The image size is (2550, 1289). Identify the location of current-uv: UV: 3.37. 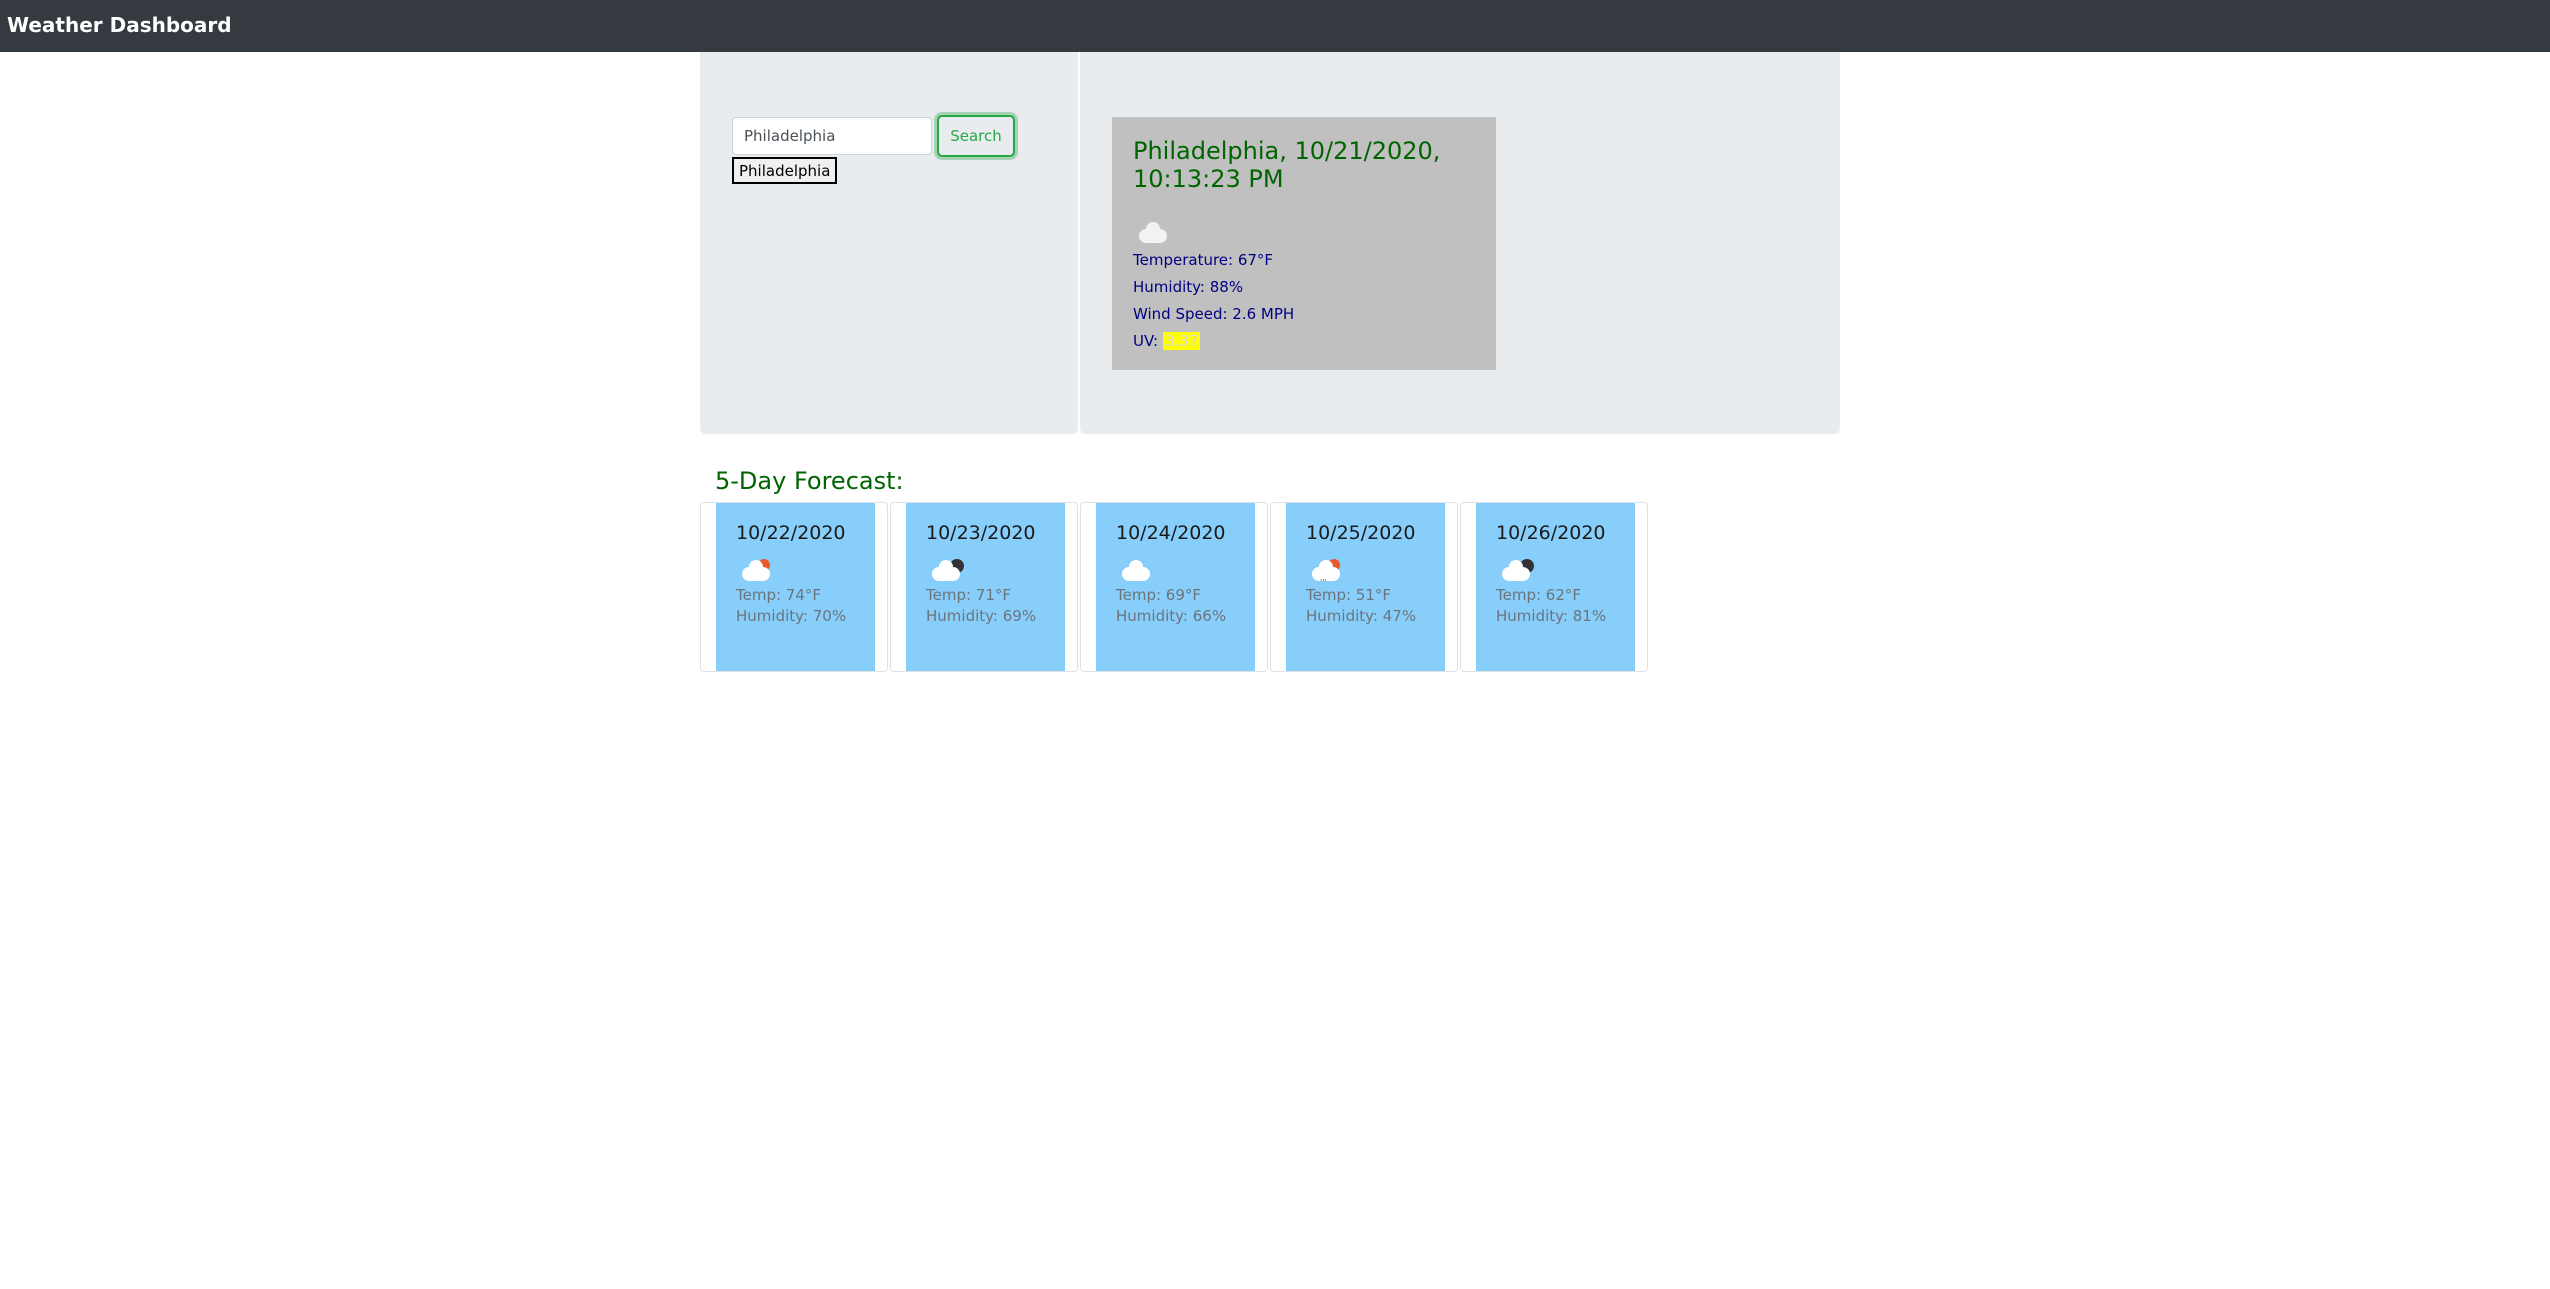
(1304, 341).